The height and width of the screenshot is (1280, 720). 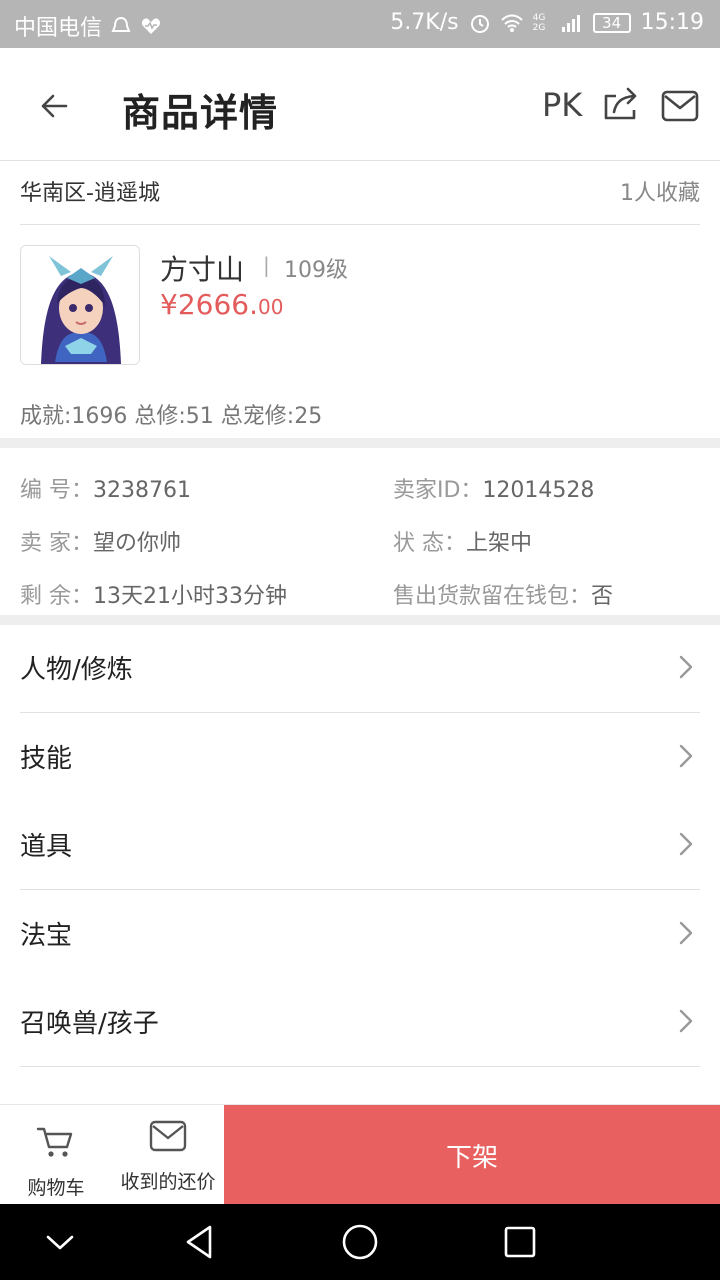 What do you see at coordinates (171, 416) in the screenshot?
I see `character-stats: 成就:1696 总修:51 总宠修:25` at bounding box center [171, 416].